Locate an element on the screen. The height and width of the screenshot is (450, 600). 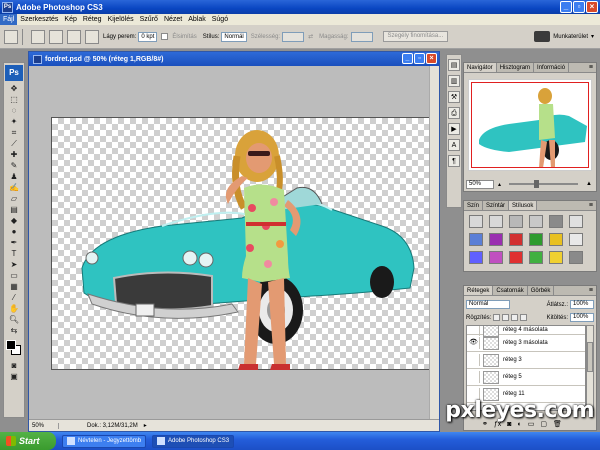
layer-row: 👁︎ réteg 3 másolata is located at coordinates (526, 343).